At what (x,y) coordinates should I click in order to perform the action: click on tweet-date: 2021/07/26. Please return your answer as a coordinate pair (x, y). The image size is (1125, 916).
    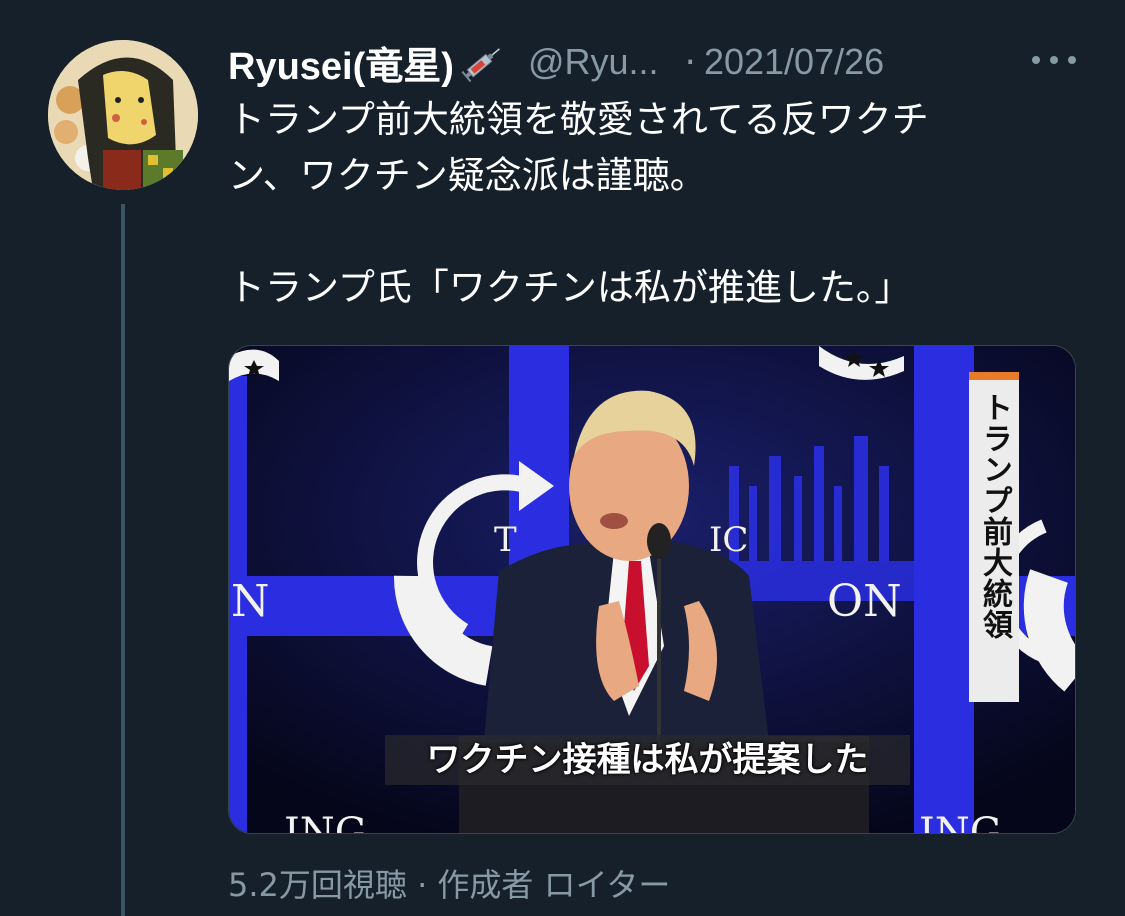
    Looking at the image, I should click on (794, 62).